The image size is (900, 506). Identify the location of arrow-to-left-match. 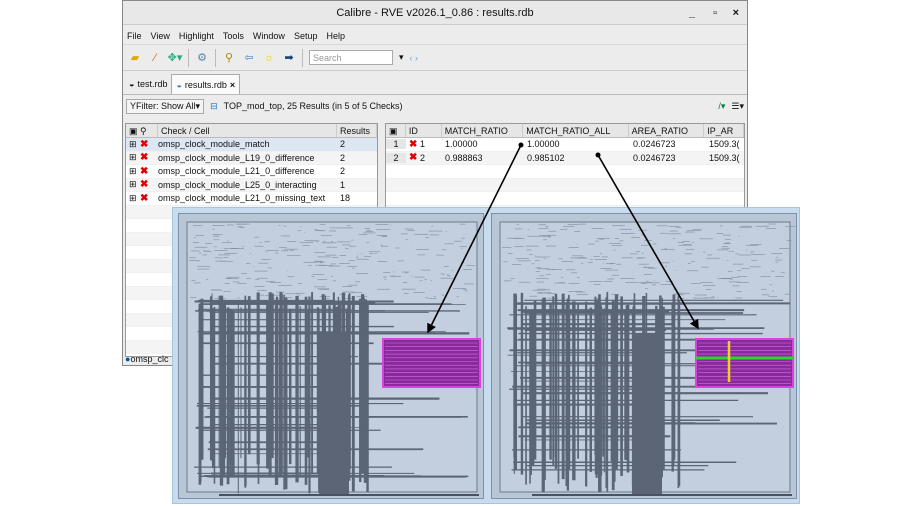
(474, 239).